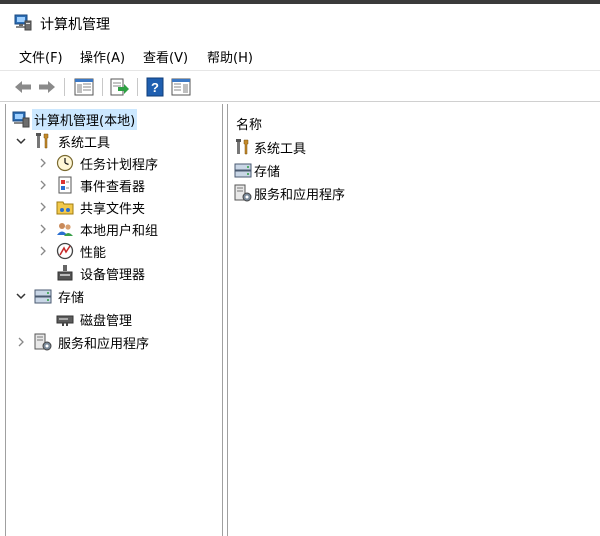  Describe the element at coordinates (85, 119) in the screenshot. I see `tree-label: 计算机管理(本地)` at that location.